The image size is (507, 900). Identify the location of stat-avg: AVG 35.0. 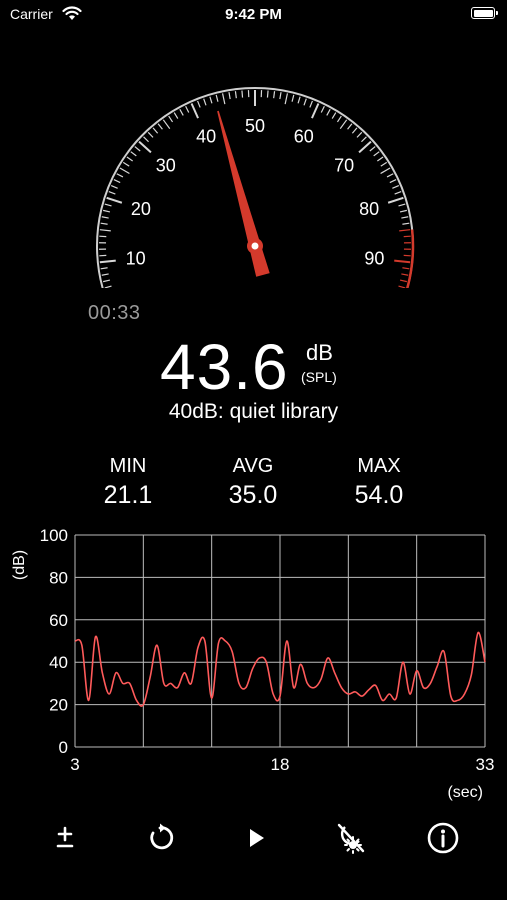
(253, 482).